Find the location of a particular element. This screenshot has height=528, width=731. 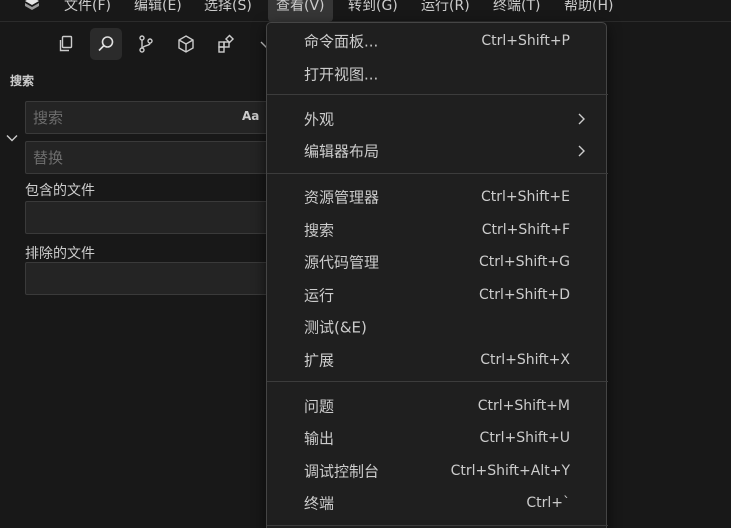

menu-item-shortcut: Ctrl+Shift+X is located at coordinates (525, 360).